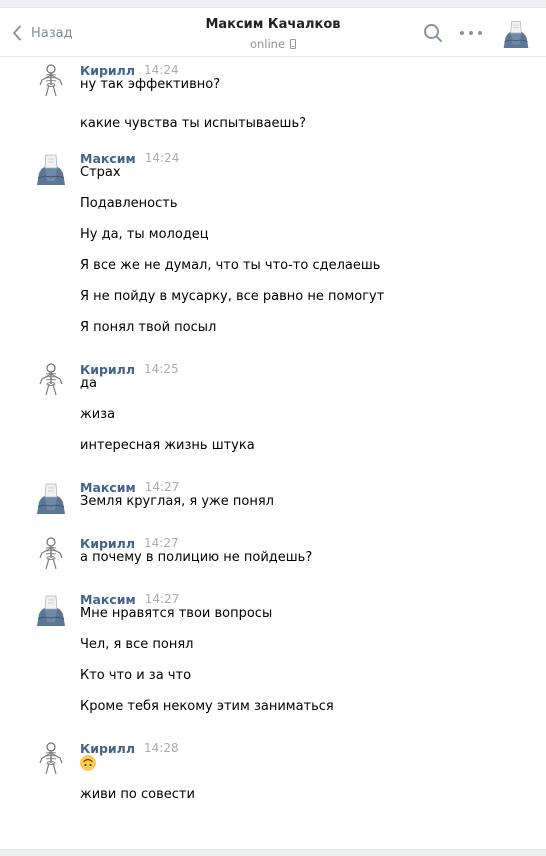  I want to click on message-text: Ну да, ты молодец, so click(144, 234).